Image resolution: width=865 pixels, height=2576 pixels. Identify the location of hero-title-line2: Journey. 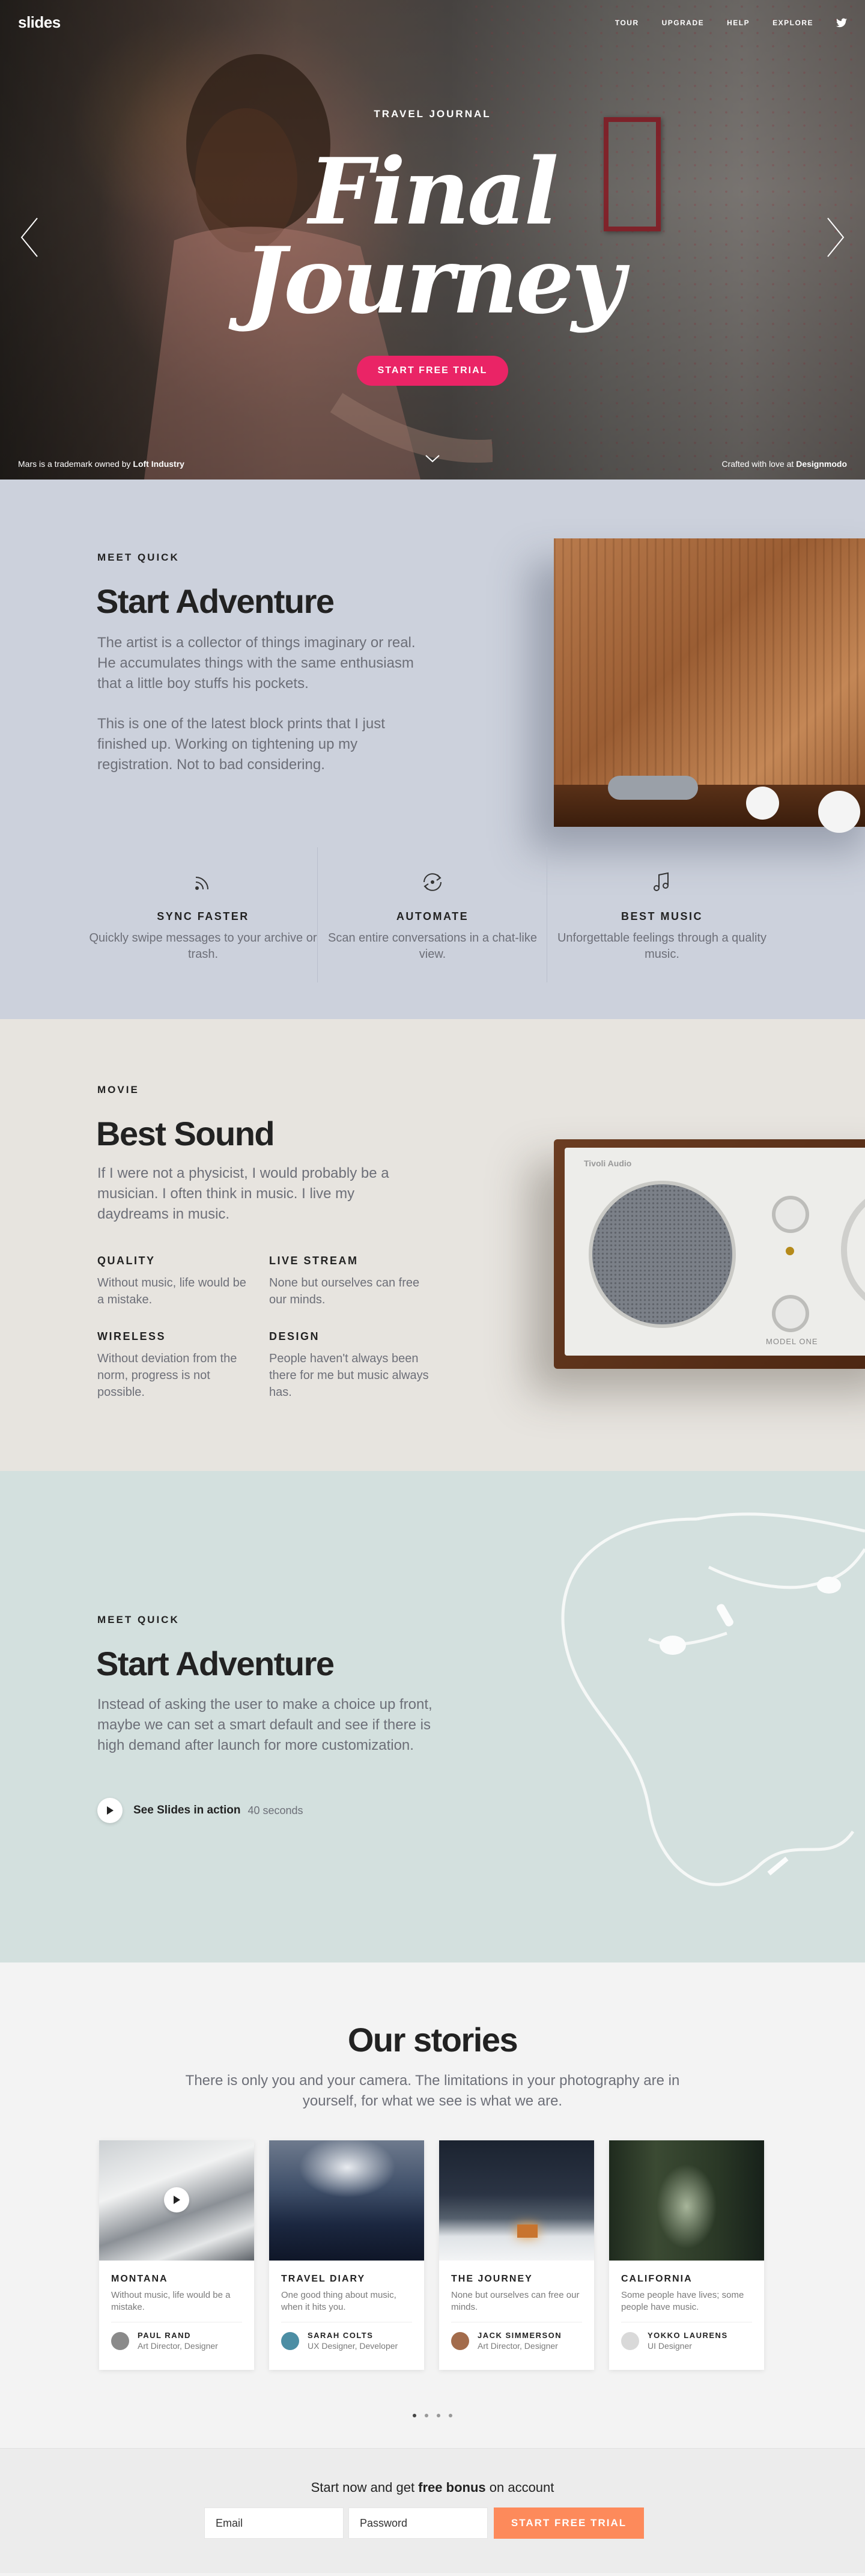
(433, 280).